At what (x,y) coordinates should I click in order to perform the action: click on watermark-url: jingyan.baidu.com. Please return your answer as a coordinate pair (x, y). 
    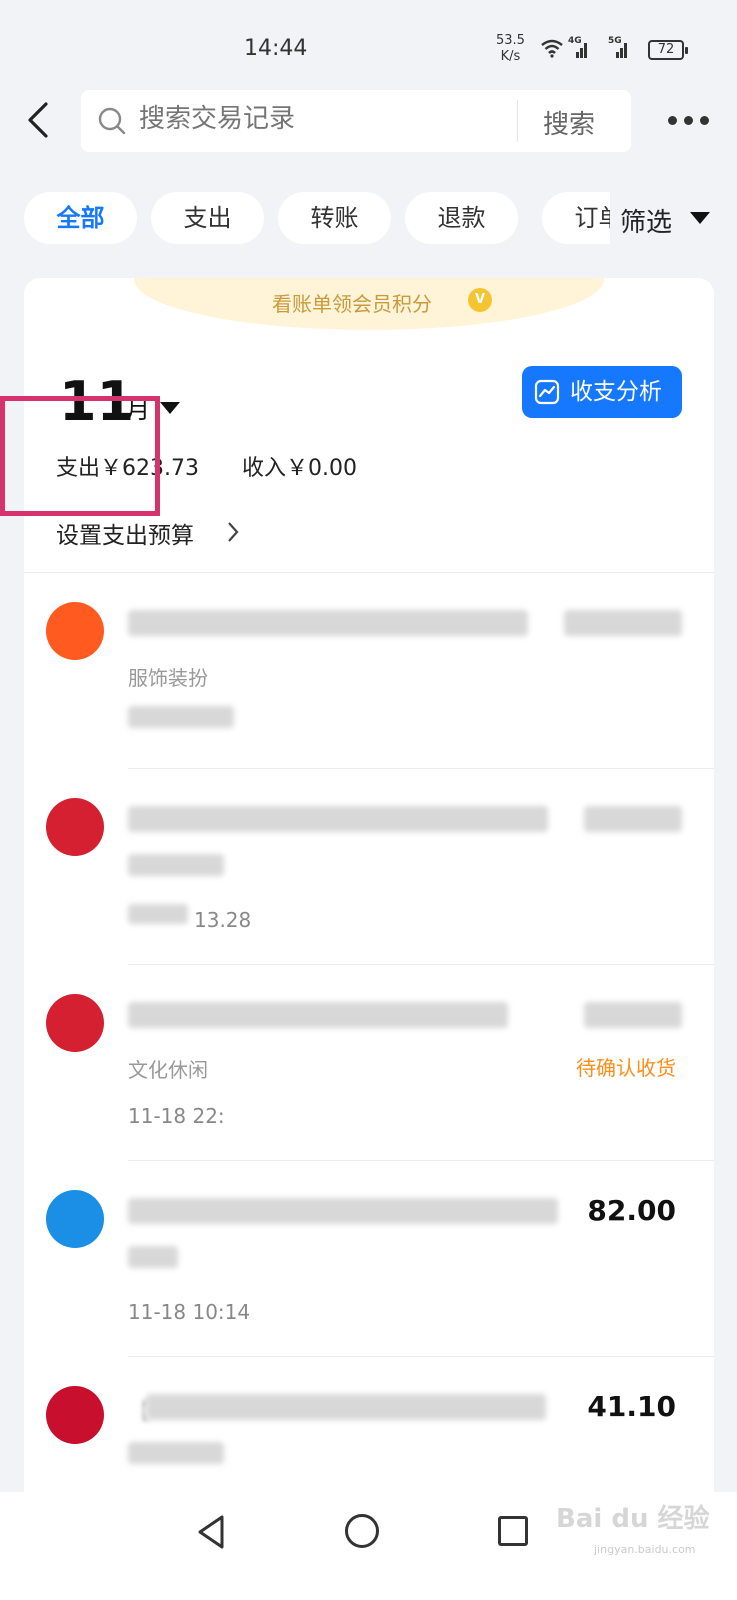
    Looking at the image, I should click on (645, 1549).